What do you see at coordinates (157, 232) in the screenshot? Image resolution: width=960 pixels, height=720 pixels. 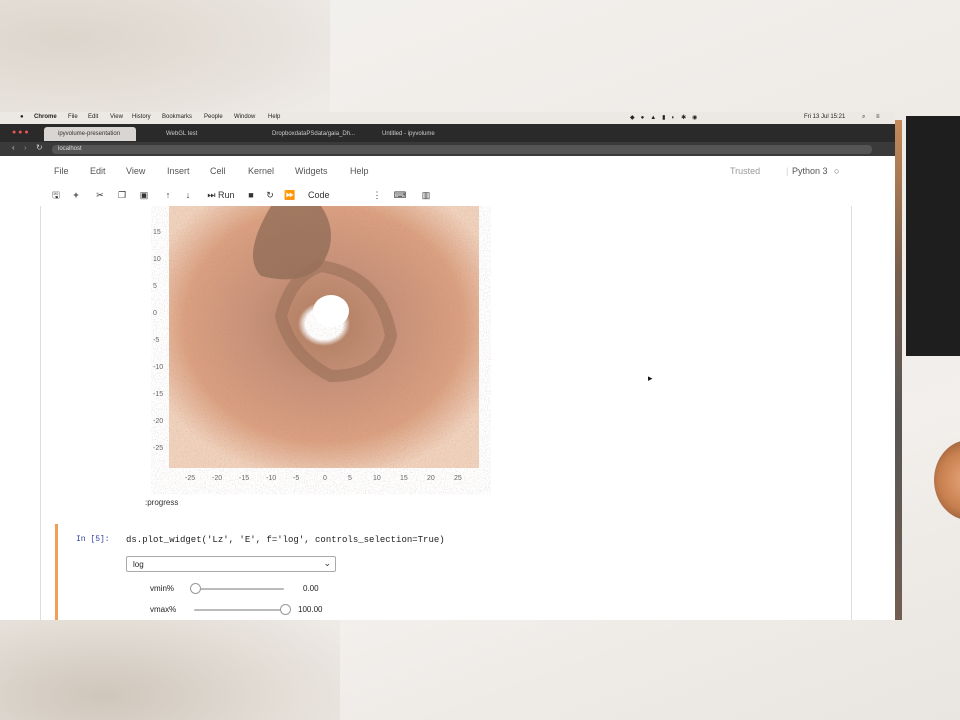 I see `y-tick: 15` at bounding box center [157, 232].